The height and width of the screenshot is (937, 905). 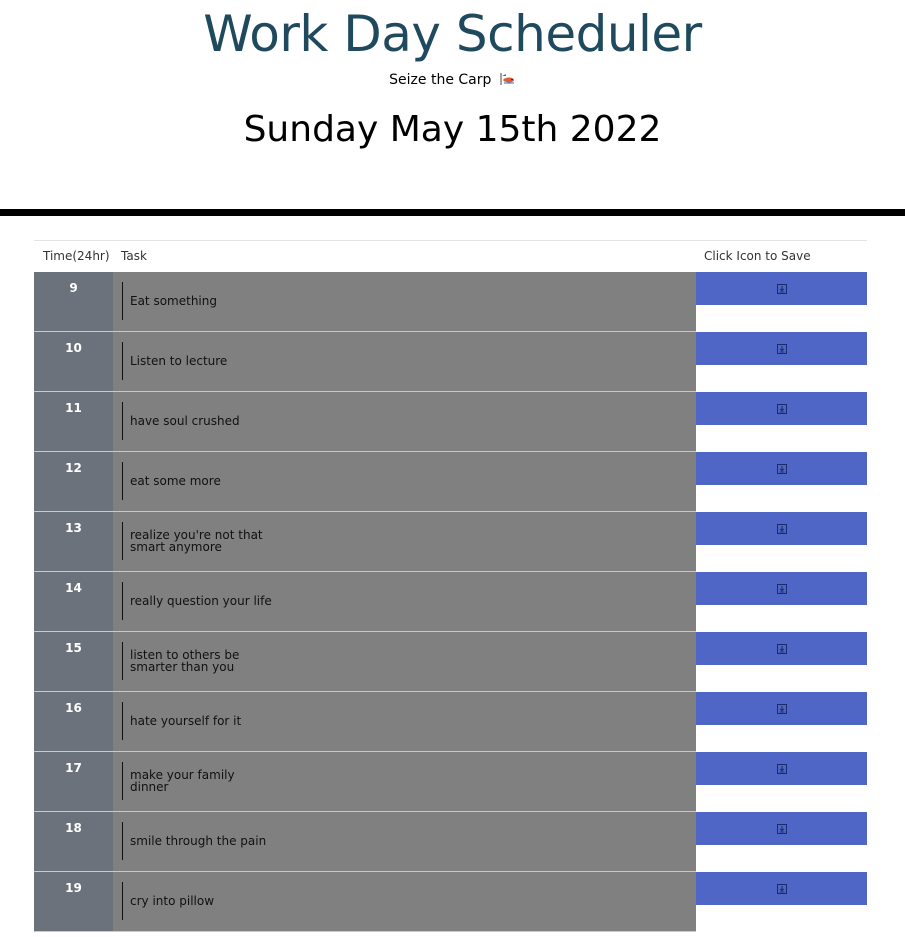 I want to click on table-row: 13 realize you're not that smart anymore, so click(x=450, y=542).